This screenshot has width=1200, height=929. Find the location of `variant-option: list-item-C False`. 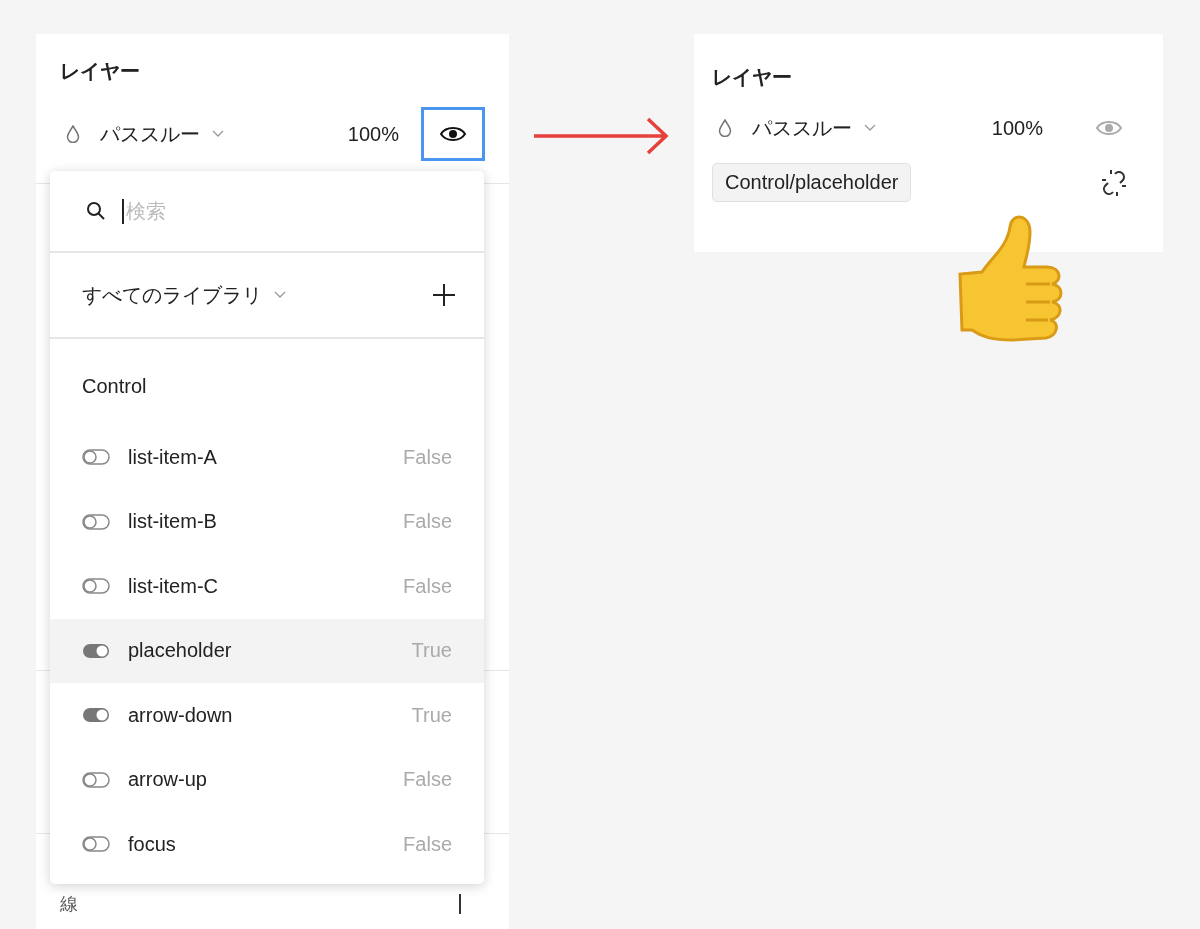

variant-option: list-item-C False is located at coordinates (267, 586).